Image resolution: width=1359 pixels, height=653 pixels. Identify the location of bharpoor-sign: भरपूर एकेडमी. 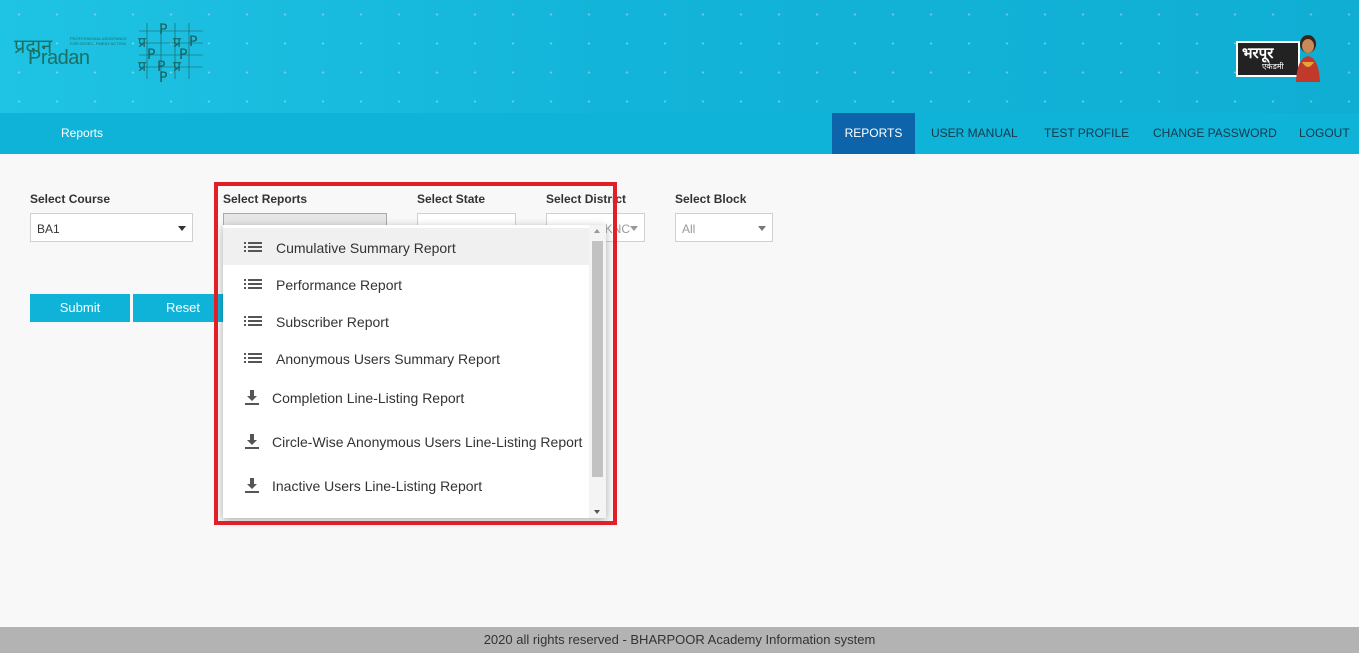
(1268, 59).